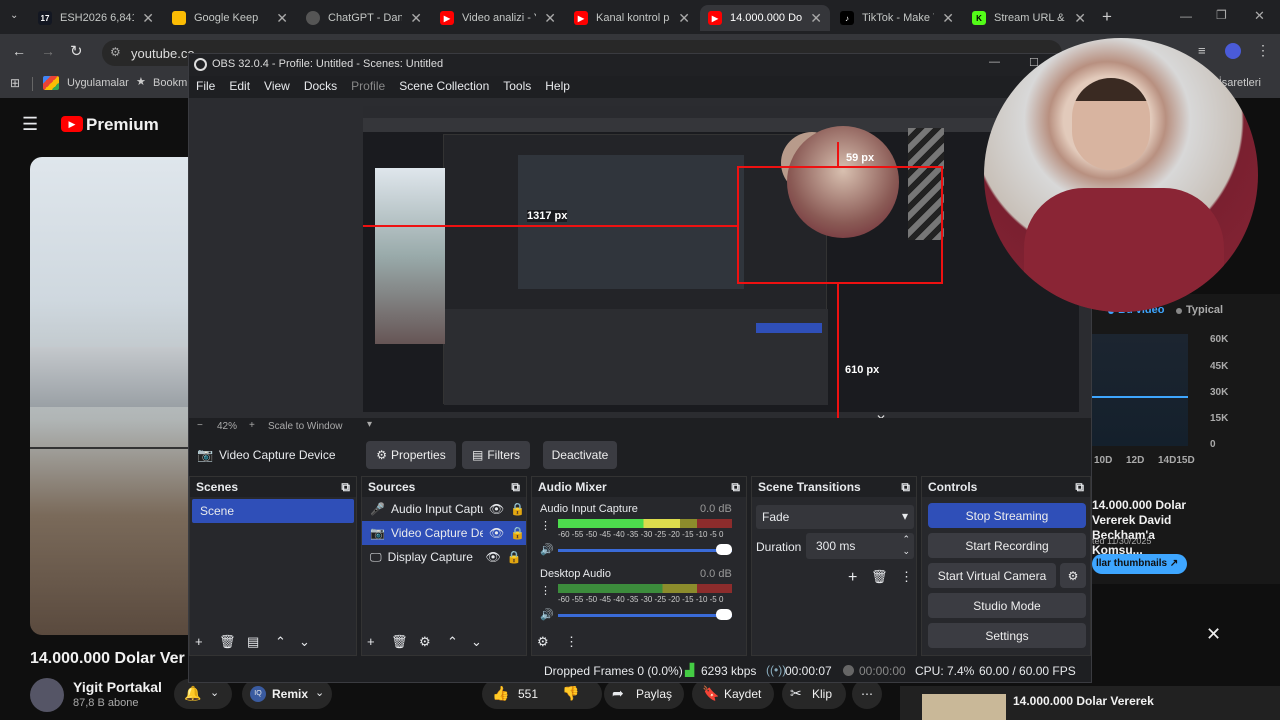 The height and width of the screenshot is (720, 1280). What do you see at coordinates (500, 693) in the screenshot?
I see `like-icon: 👍` at bounding box center [500, 693].